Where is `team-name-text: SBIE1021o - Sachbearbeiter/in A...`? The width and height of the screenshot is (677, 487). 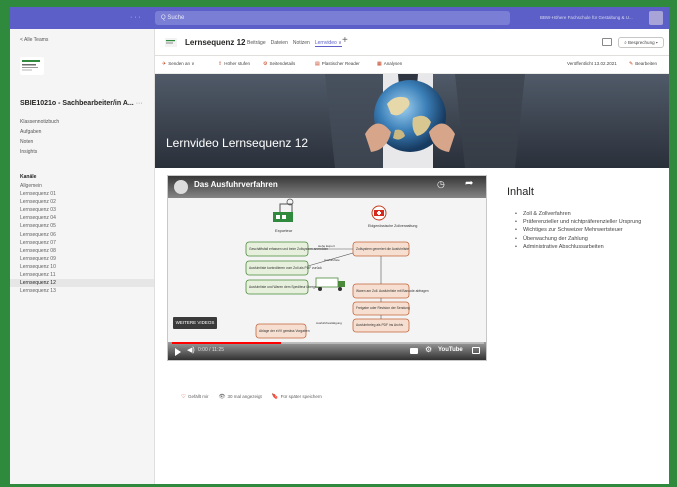 team-name-text: SBIE1021o - Sachbearbeiter/in A... is located at coordinates (77, 103).